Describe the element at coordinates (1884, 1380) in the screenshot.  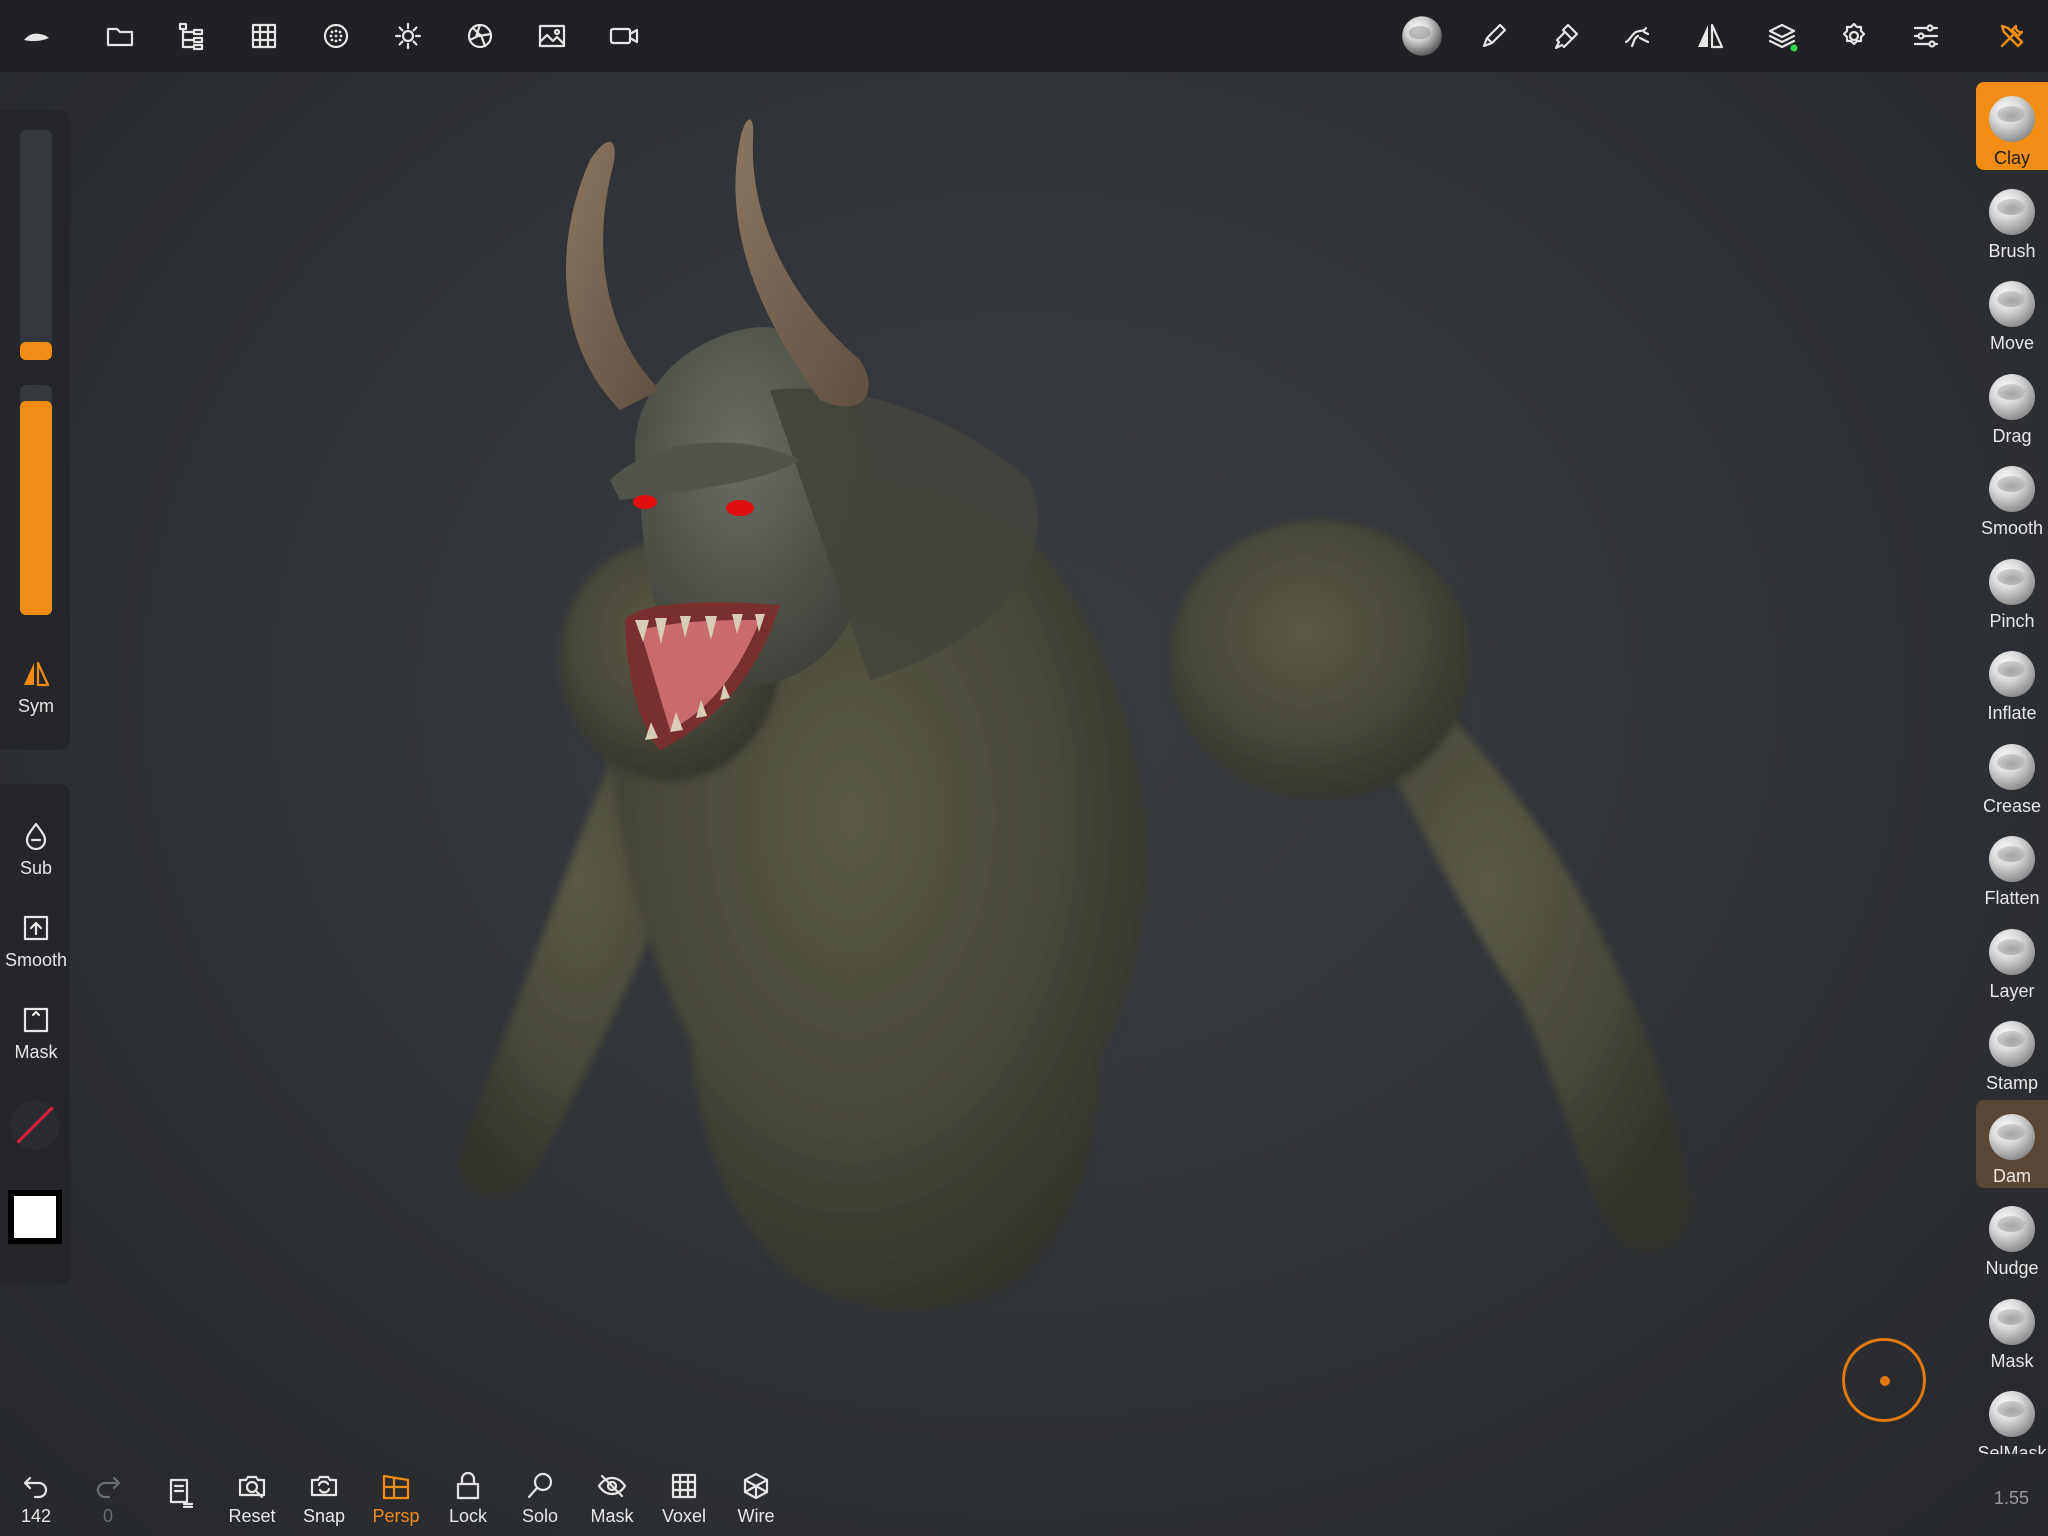
I see `view-gizmo-button` at that location.